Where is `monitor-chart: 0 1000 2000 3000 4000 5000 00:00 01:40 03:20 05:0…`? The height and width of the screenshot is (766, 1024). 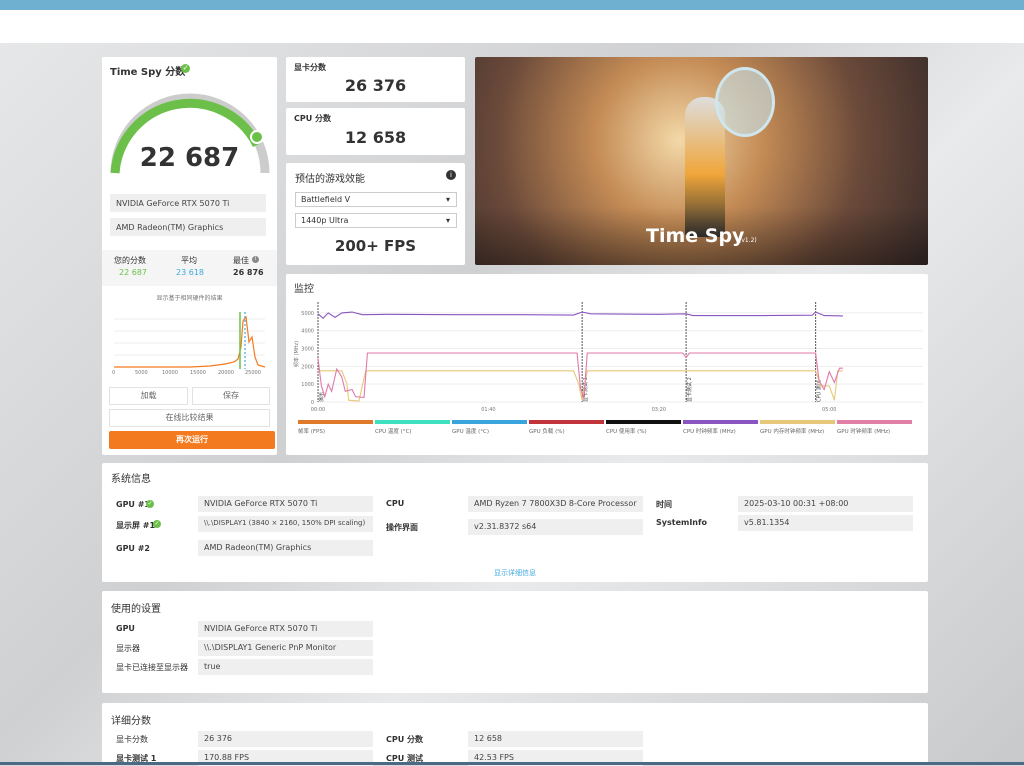
monitor-chart: 0 1000 2000 3000 4000 5000 00:00 01:40 03:20 05:0… is located at coordinates (608, 357).